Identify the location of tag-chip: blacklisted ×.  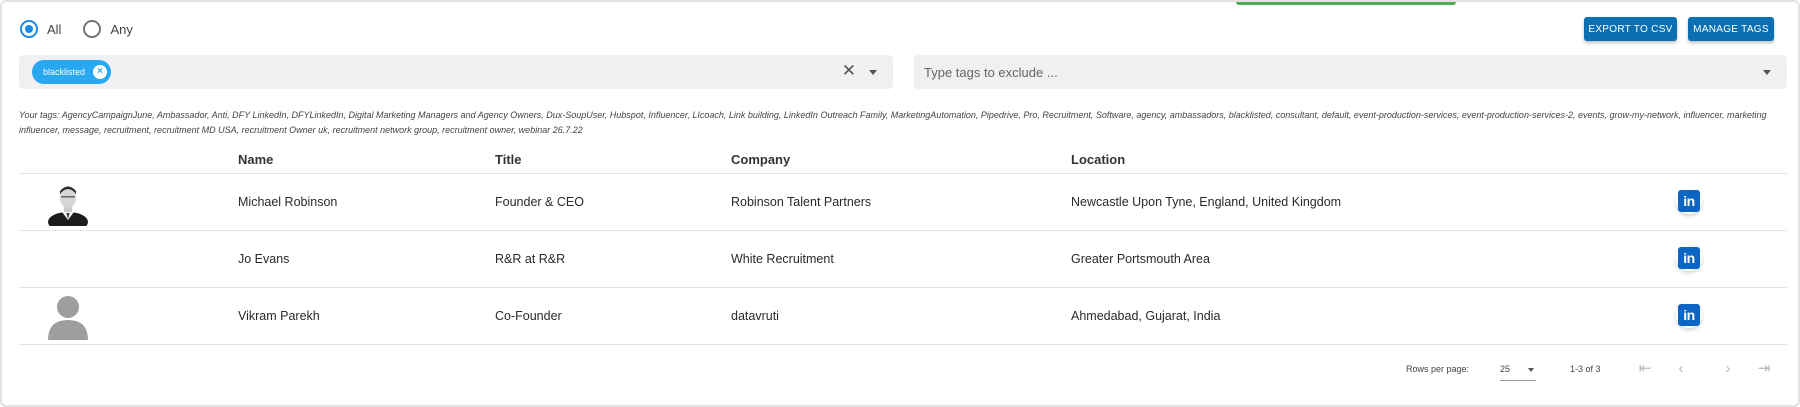
(72, 72).